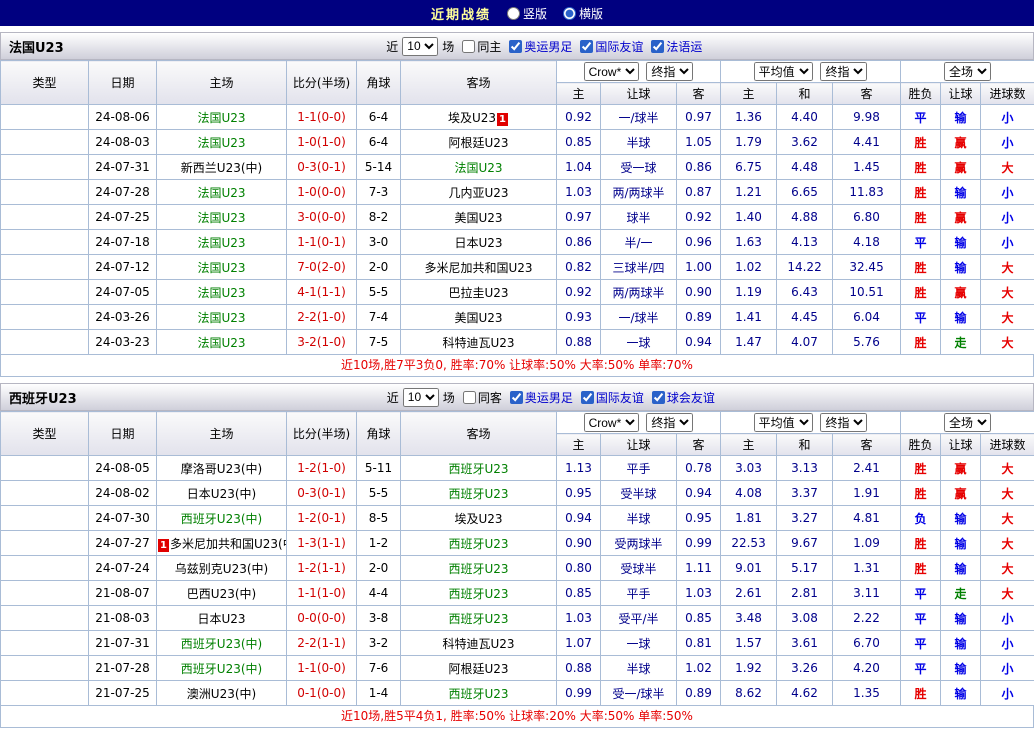  What do you see at coordinates (749, 142) in the screenshot?
I see `avg-home-odds-cell: 1.79` at bounding box center [749, 142].